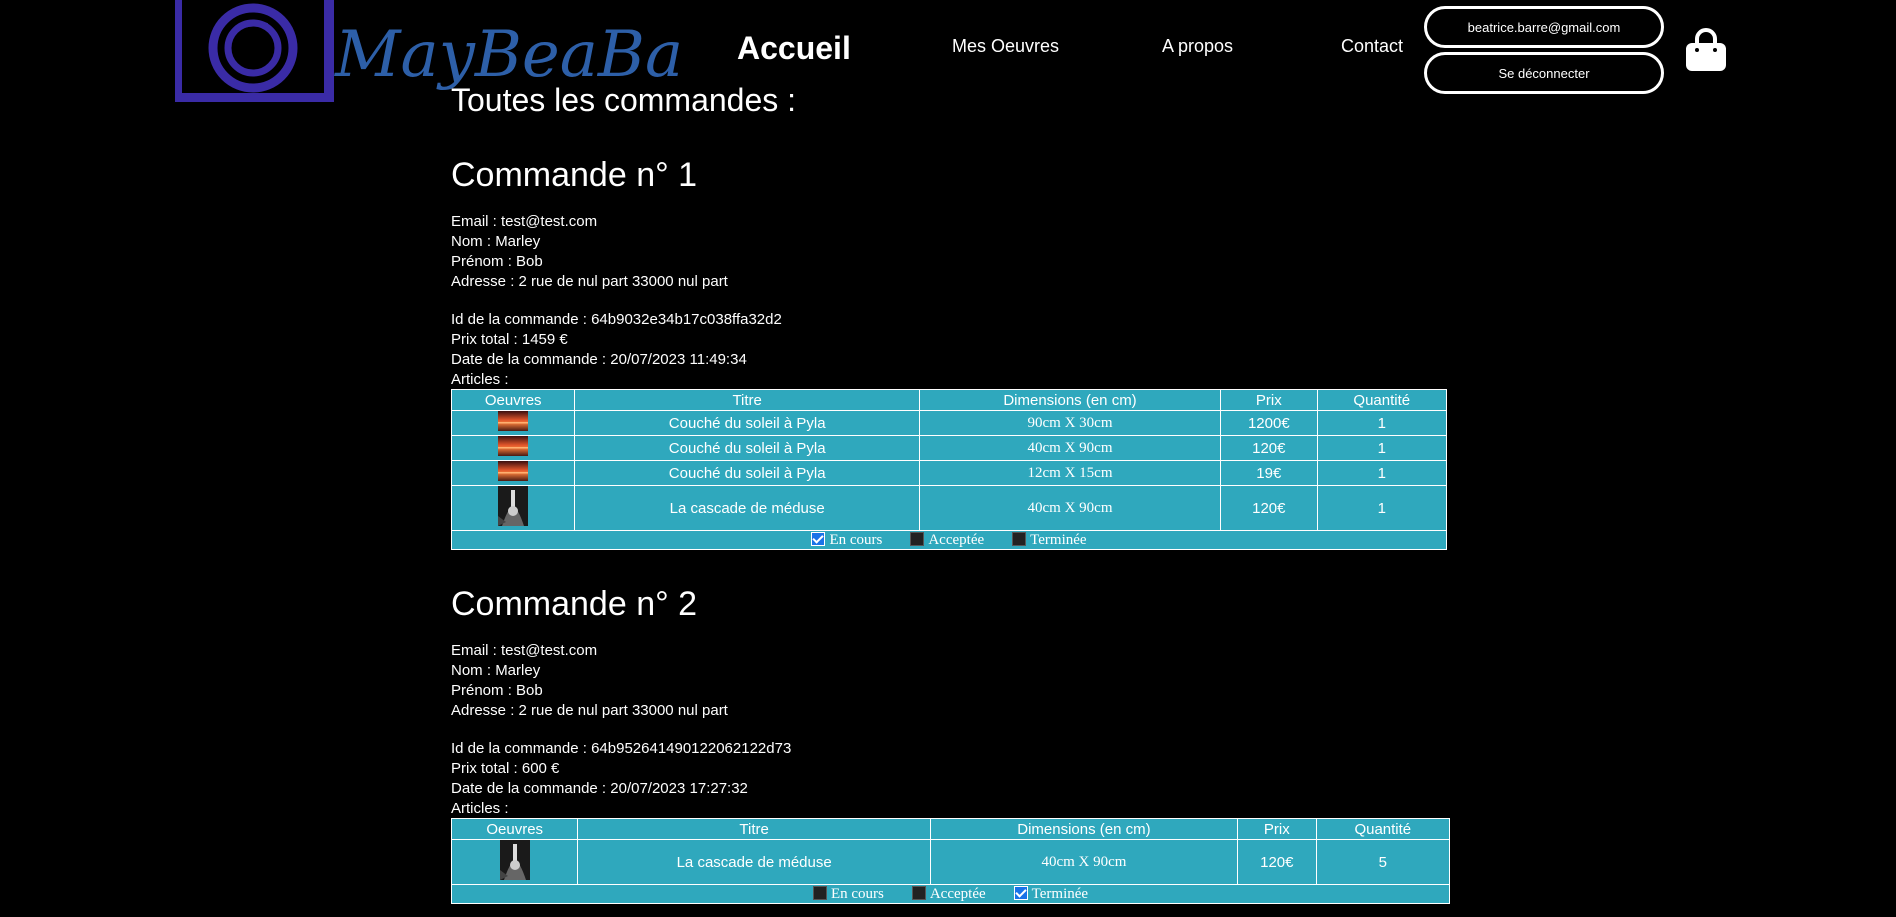 The image size is (1896, 917). I want to click on order-total: Prix total : 1459 €, so click(509, 339).